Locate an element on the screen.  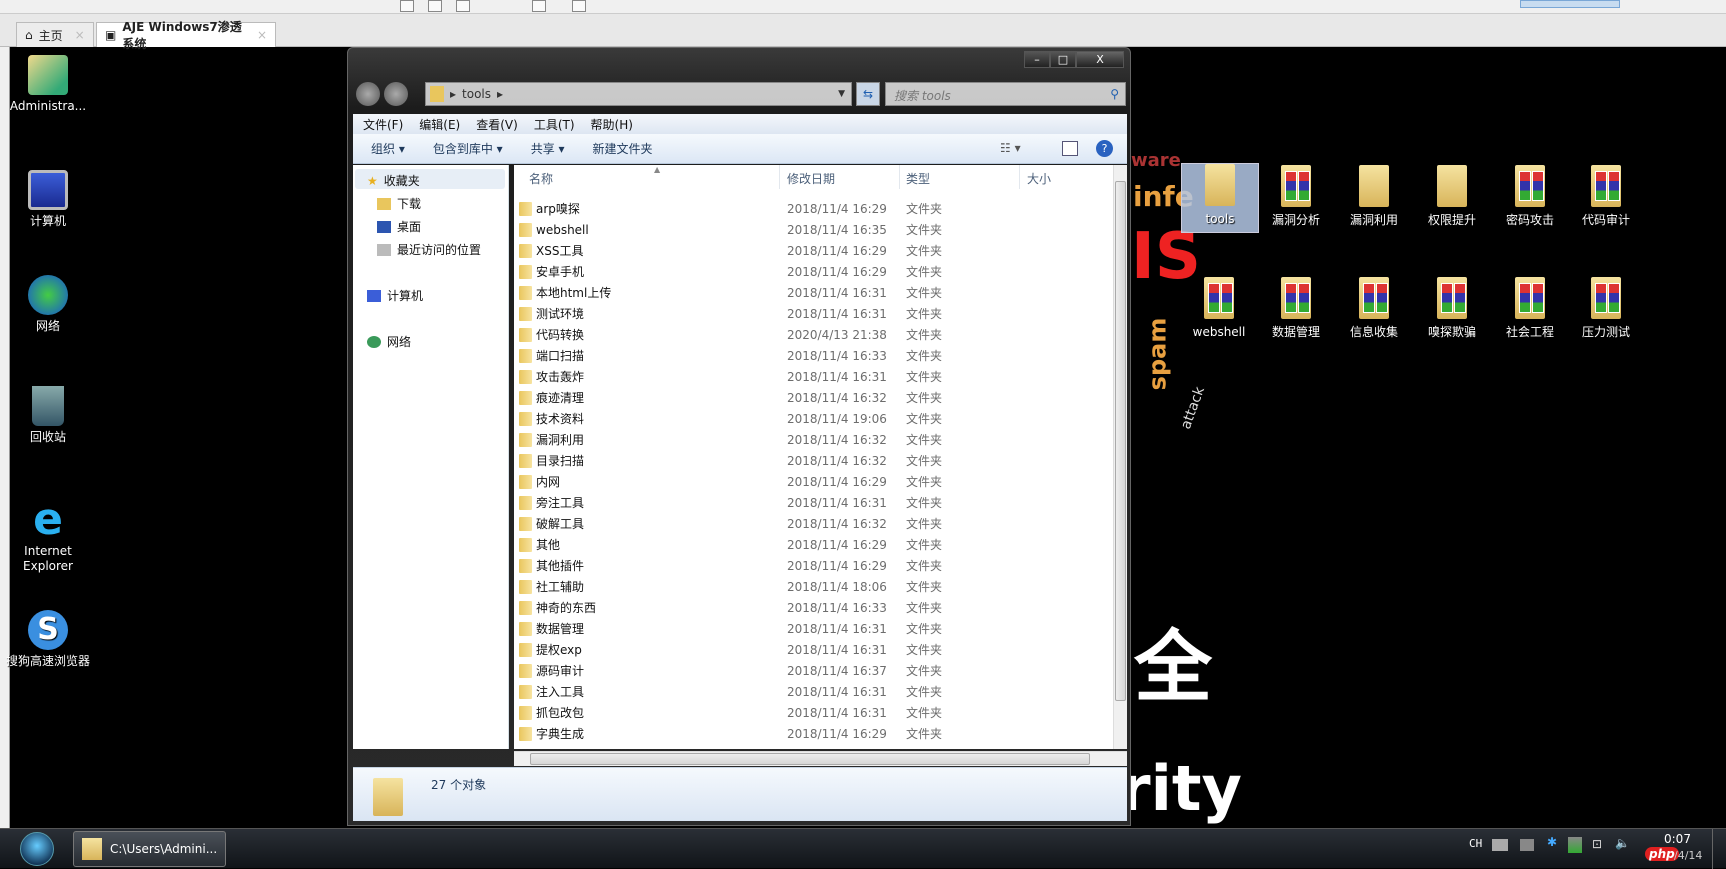
breadcrumb-tools: tools is located at coordinates (476, 94).